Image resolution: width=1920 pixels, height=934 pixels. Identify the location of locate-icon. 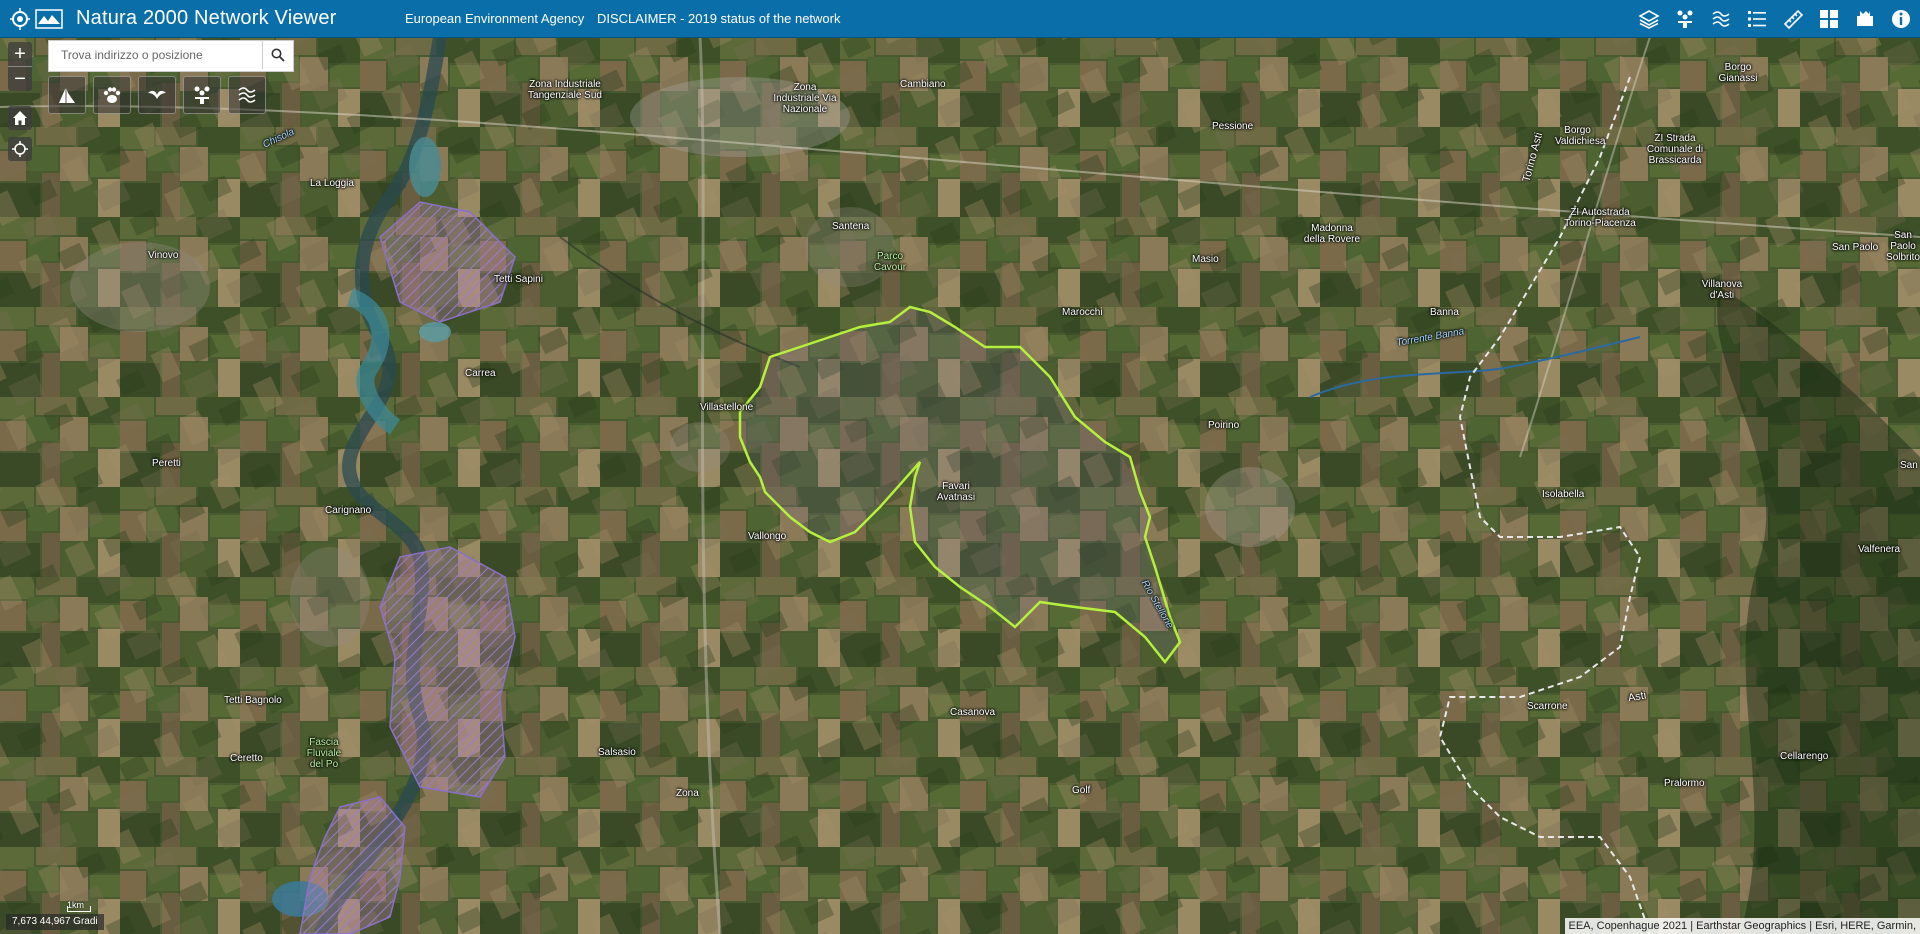
(20, 149).